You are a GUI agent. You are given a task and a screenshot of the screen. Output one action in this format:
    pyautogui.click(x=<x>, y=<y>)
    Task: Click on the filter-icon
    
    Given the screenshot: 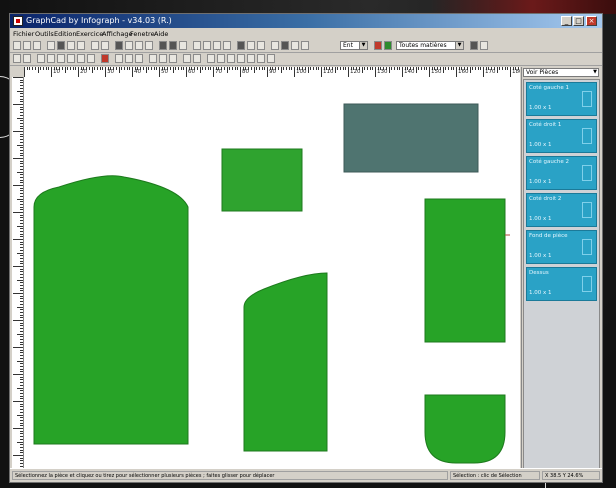 What is the action you would take?
    pyautogui.click(x=484, y=45)
    